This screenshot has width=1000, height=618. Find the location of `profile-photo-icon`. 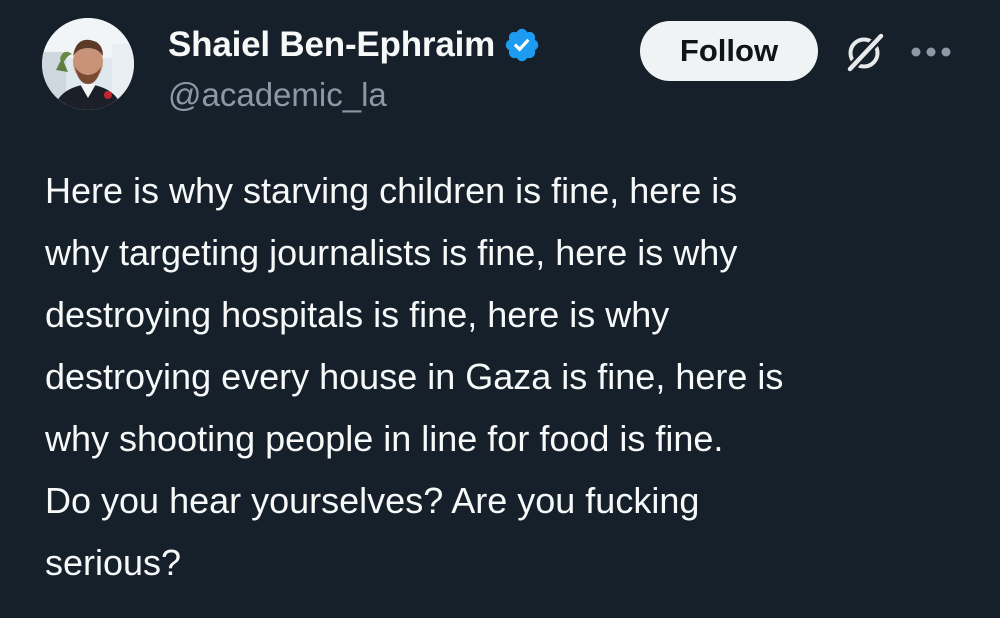

profile-photo-icon is located at coordinates (88, 64).